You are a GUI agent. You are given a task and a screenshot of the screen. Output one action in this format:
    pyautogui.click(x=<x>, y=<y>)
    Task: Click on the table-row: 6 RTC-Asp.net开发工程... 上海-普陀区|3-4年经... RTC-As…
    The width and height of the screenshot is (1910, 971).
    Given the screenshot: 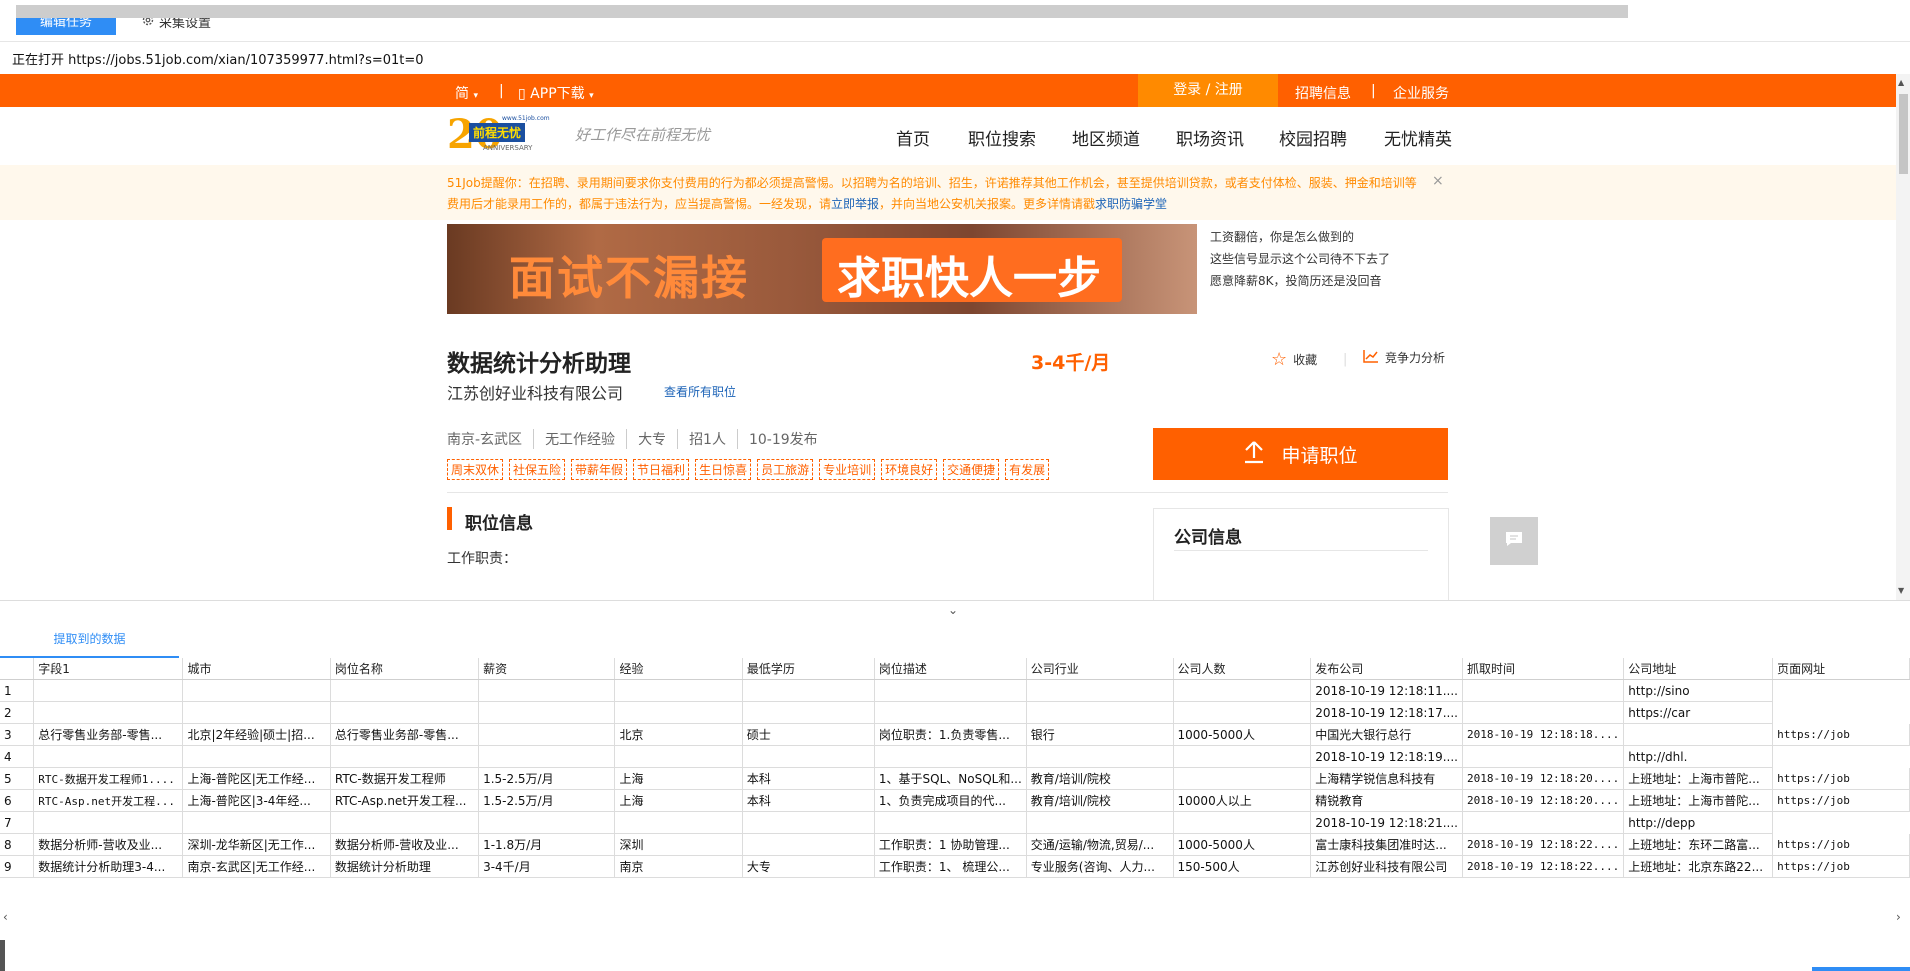 What is the action you would take?
    pyautogui.click(x=955, y=800)
    